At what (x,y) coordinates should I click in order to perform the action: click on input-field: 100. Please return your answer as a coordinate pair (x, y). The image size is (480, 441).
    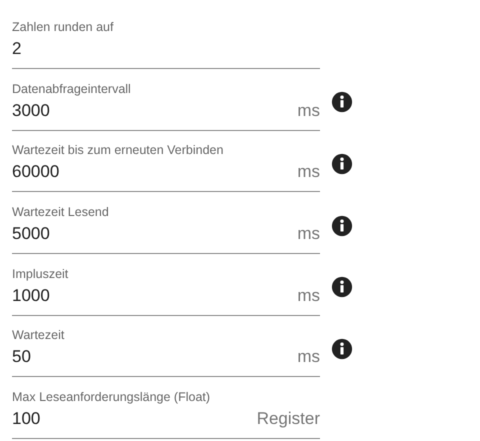
    Looking at the image, I should click on (134, 419).